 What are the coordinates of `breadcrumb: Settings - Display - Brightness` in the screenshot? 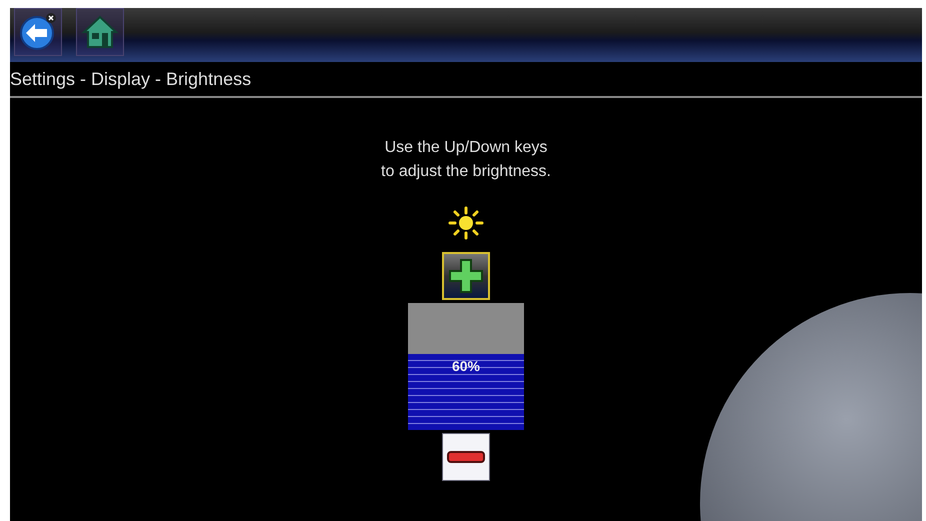 It's located at (131, 79).